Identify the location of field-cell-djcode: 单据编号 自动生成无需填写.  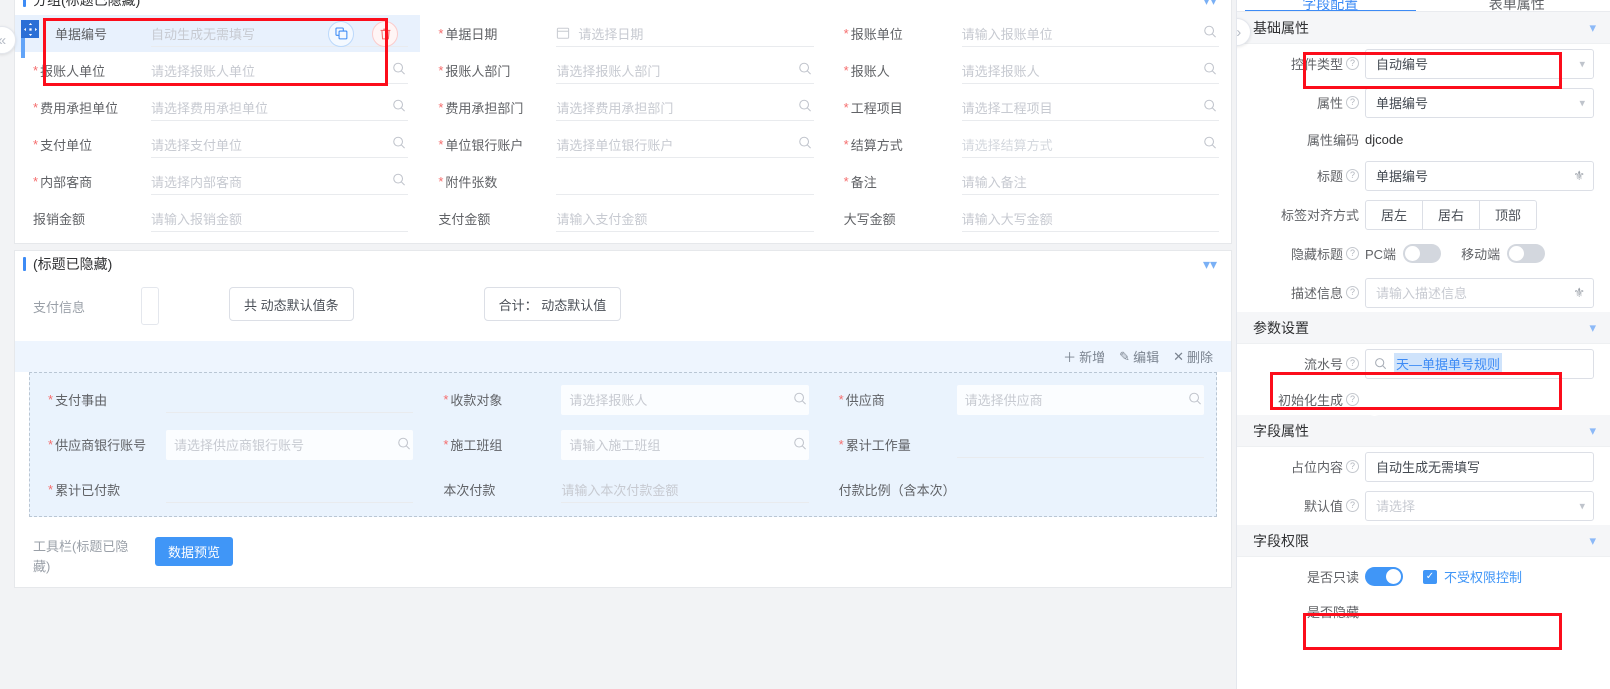
(218, 36).